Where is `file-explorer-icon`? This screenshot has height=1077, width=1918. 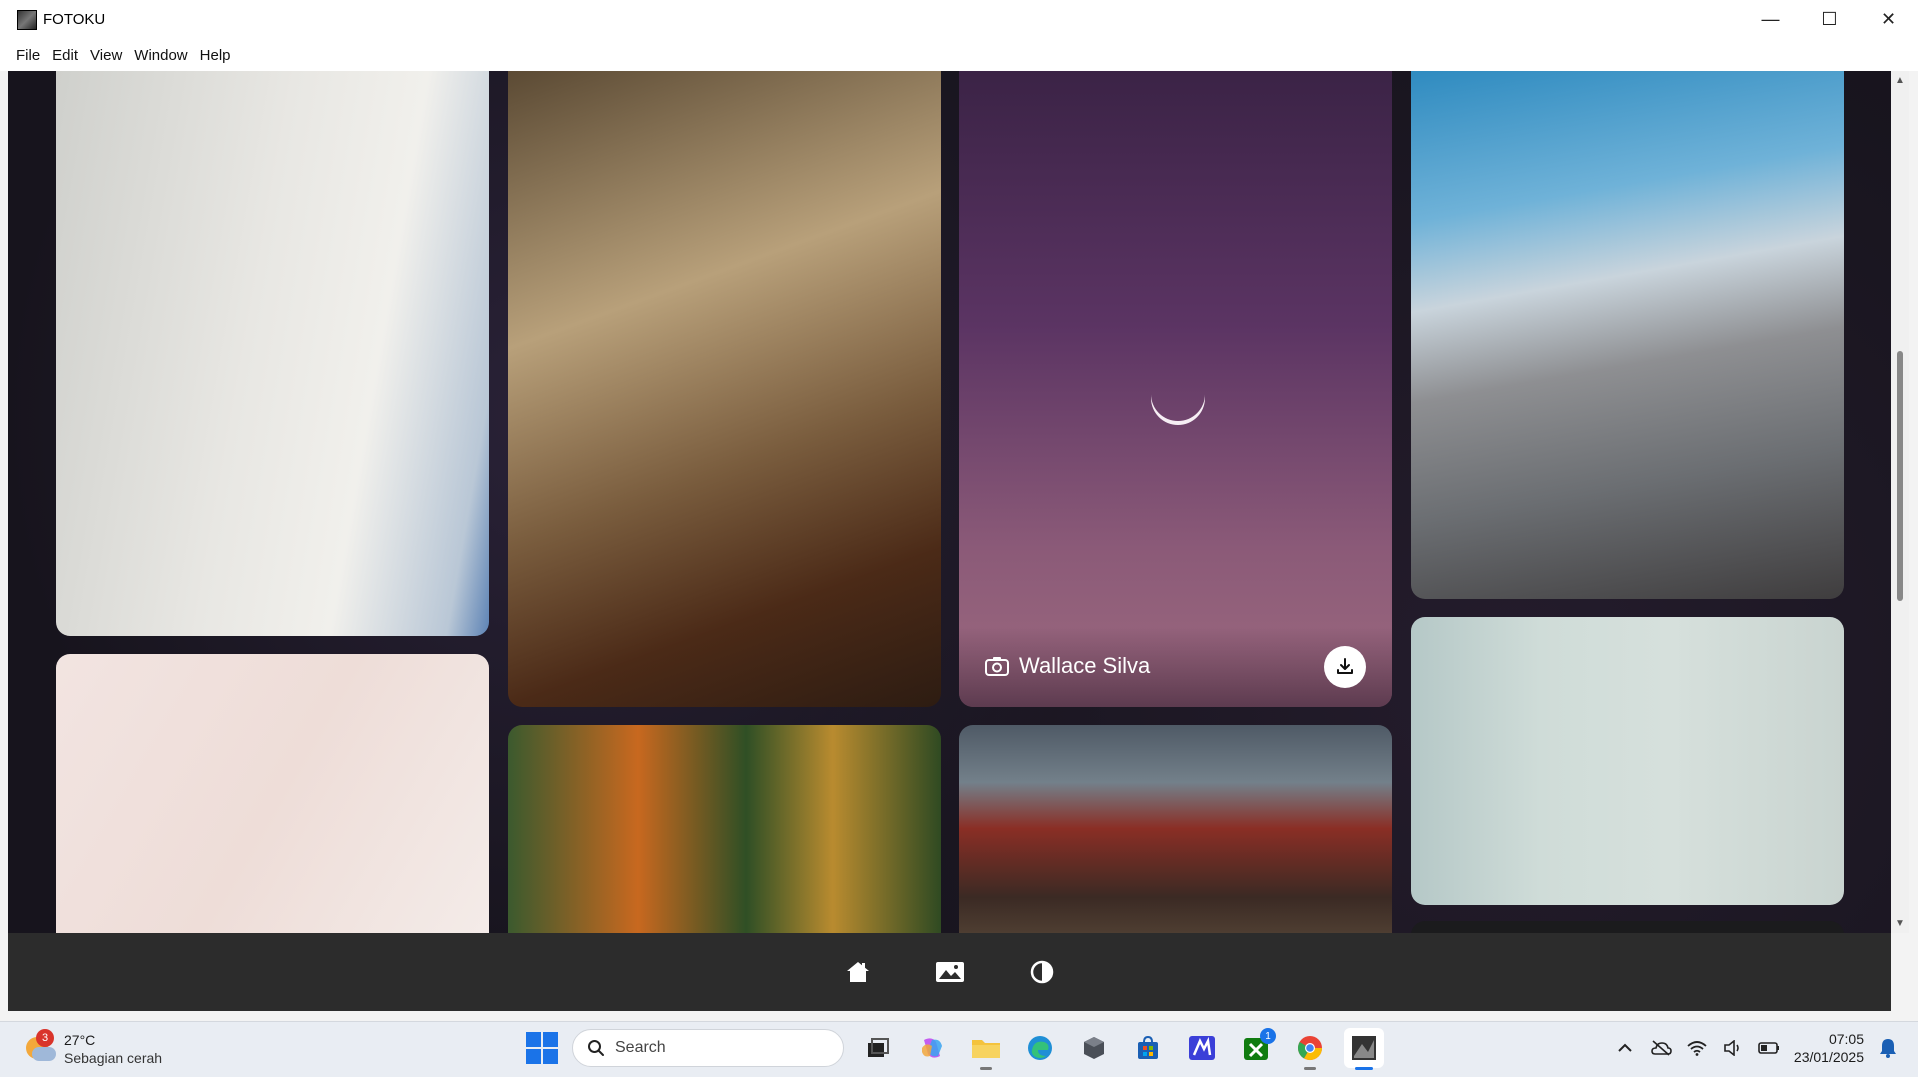
file-explorer-icon is located at coordinates (986, 1049).